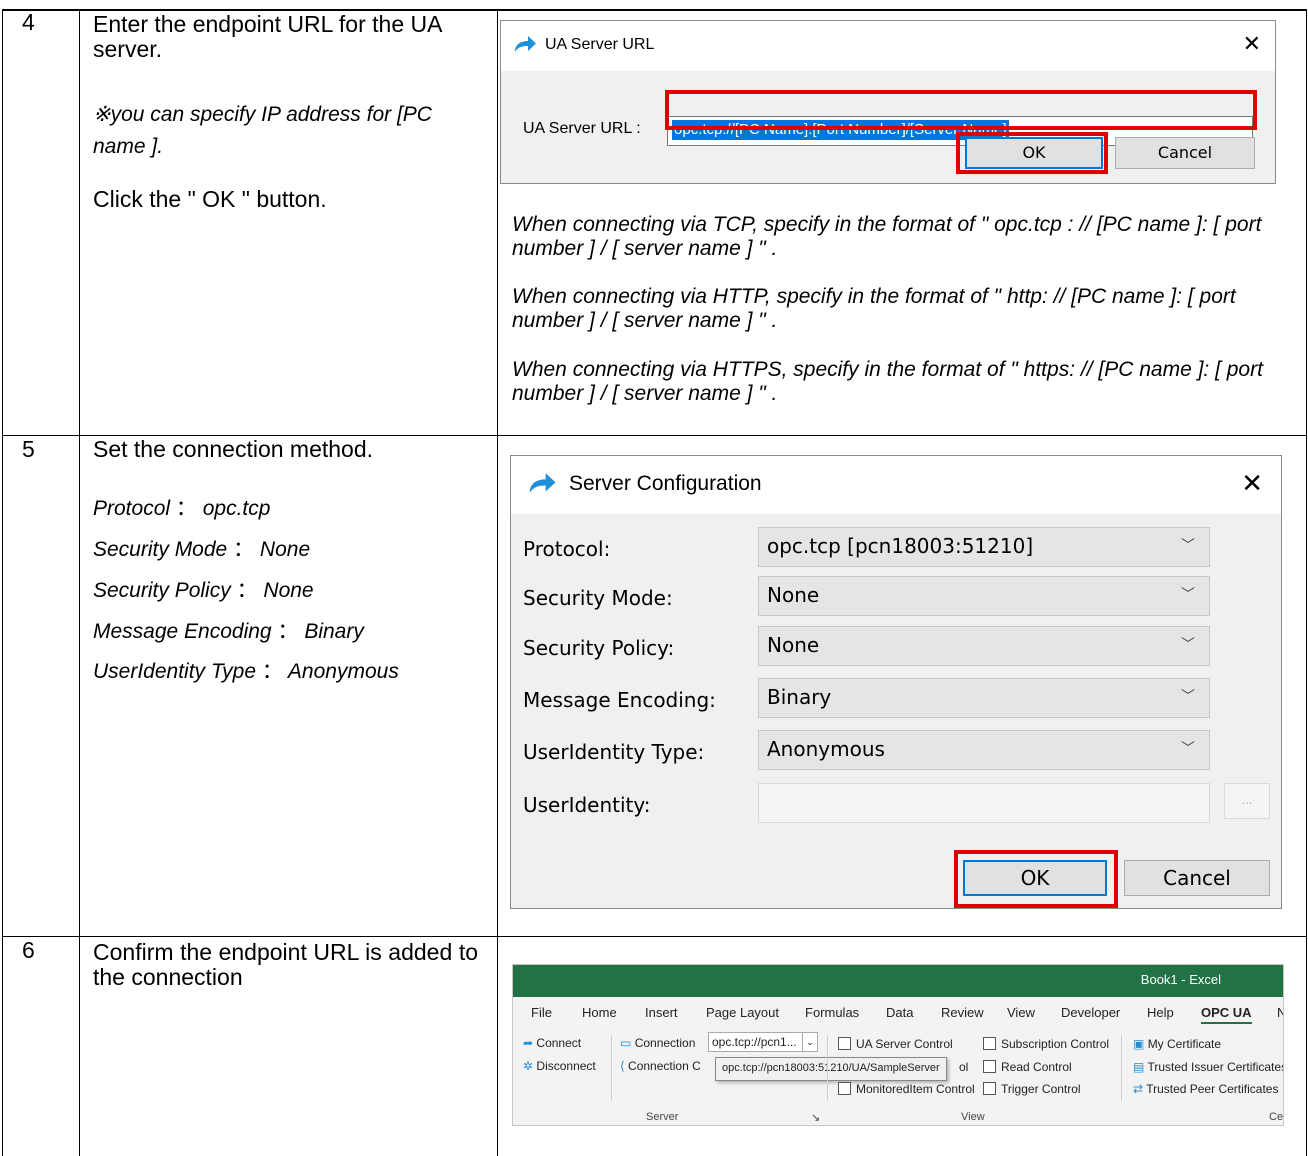 The height and width of the screenshot is (1156, 1308). Describe the element at coordinates (1160, 1012) in the screenshot. I see `tab-help: Help` at that location.